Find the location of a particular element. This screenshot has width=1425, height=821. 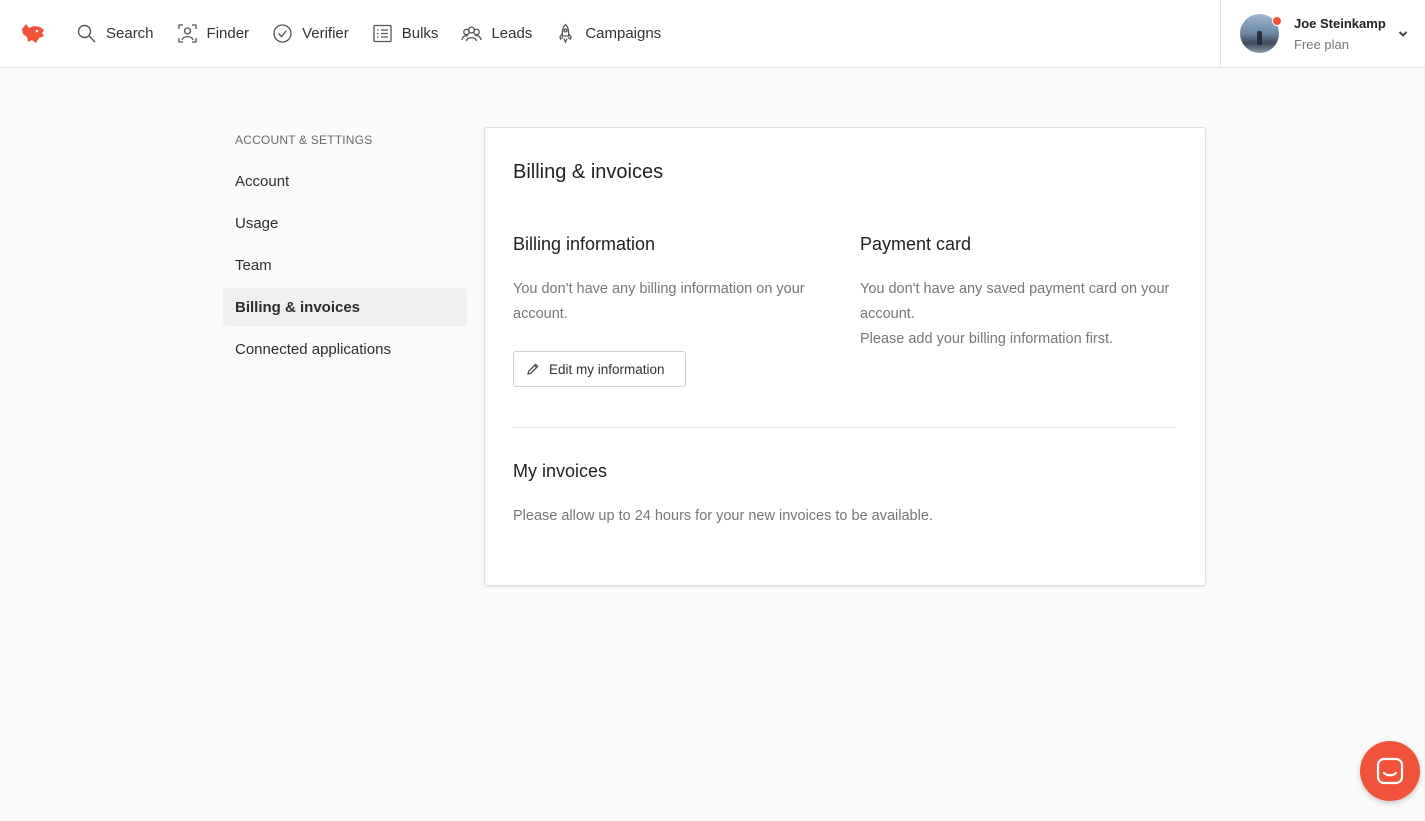

finder-icon is located at coordinates (187, 33).